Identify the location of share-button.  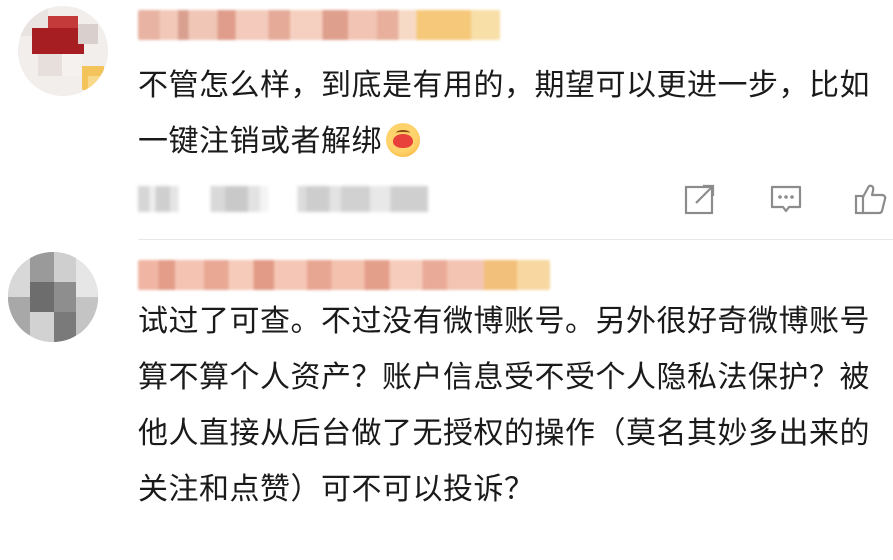
(700, 199).